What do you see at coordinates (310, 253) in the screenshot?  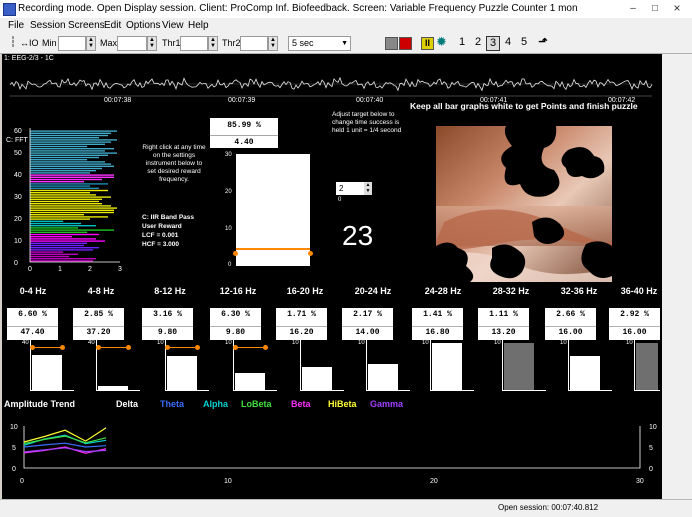 I see `reward-threshold-handle-right` at bounding box center [310, 253].